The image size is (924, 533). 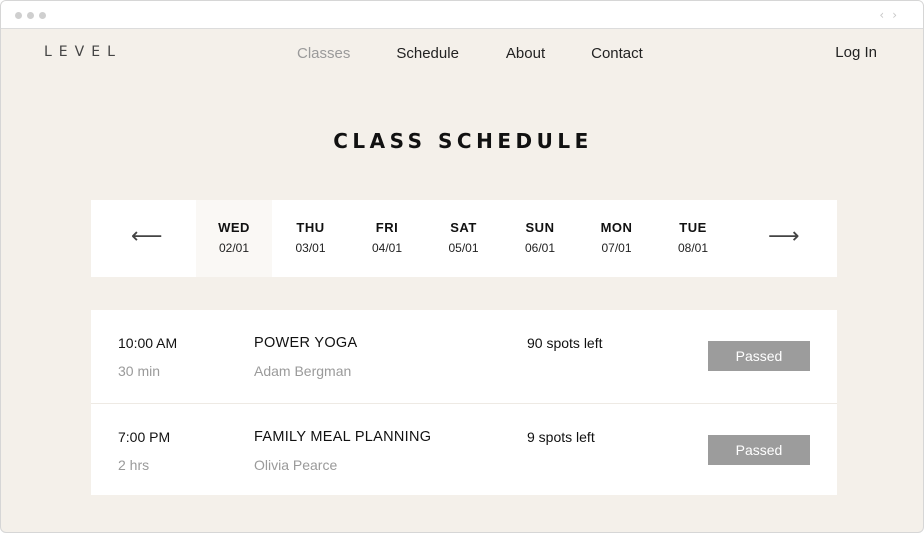 What do you see at coordinates (310, 248) in the screenshot?
I see `day-date: 03/01` at bounding box center [310, 248].